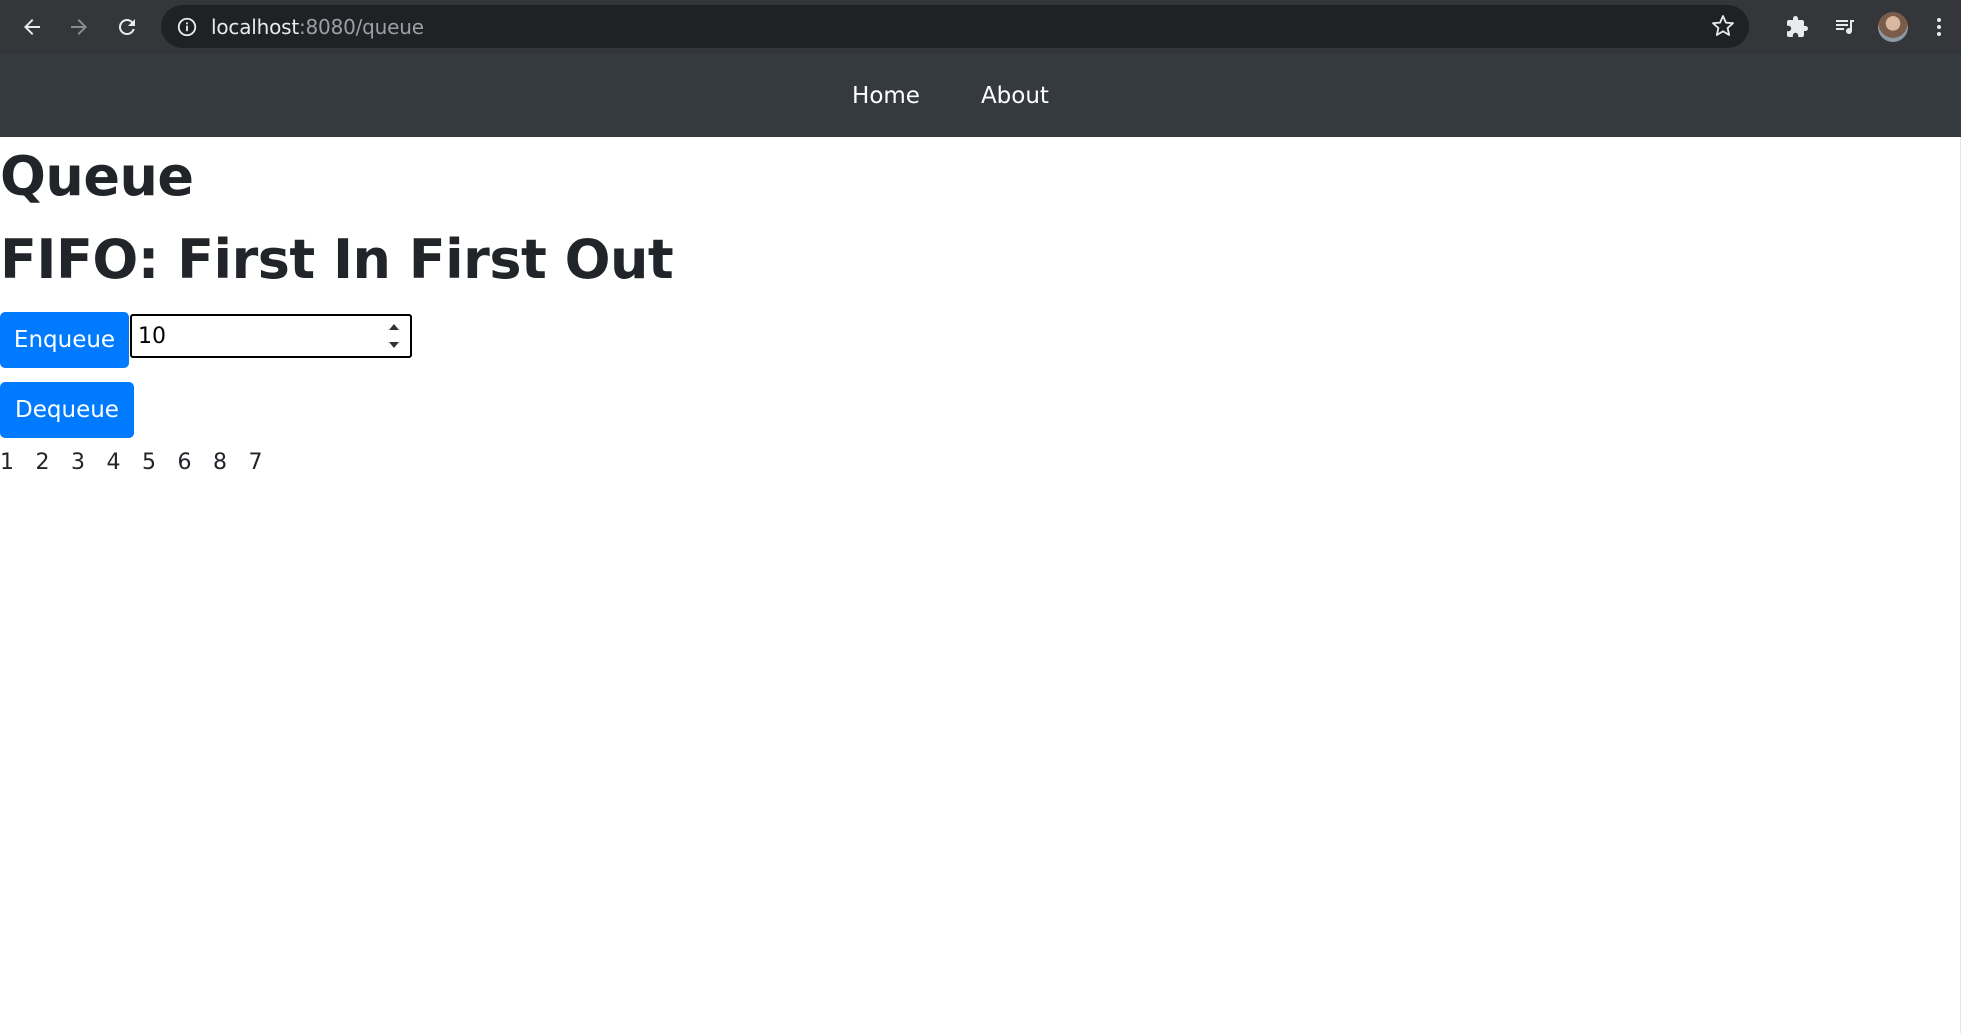 The image size is (1961, 1033). I want to click on extensions-icon, so click(1797, 26).